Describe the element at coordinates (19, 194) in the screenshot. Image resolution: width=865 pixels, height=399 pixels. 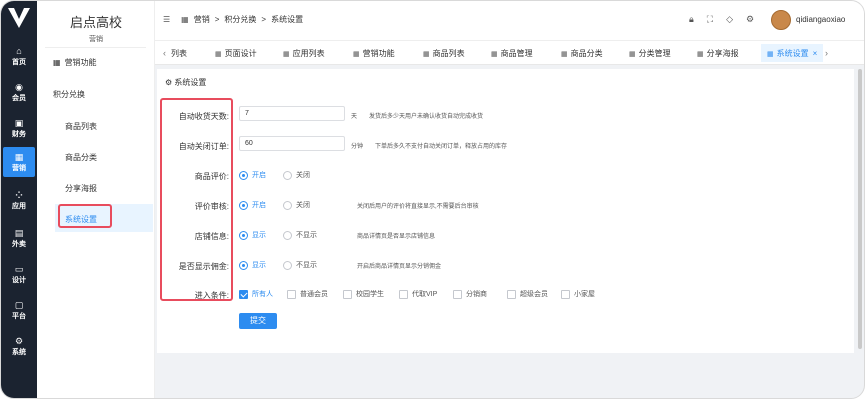
I see `apps-icon: ⁘` at that location.